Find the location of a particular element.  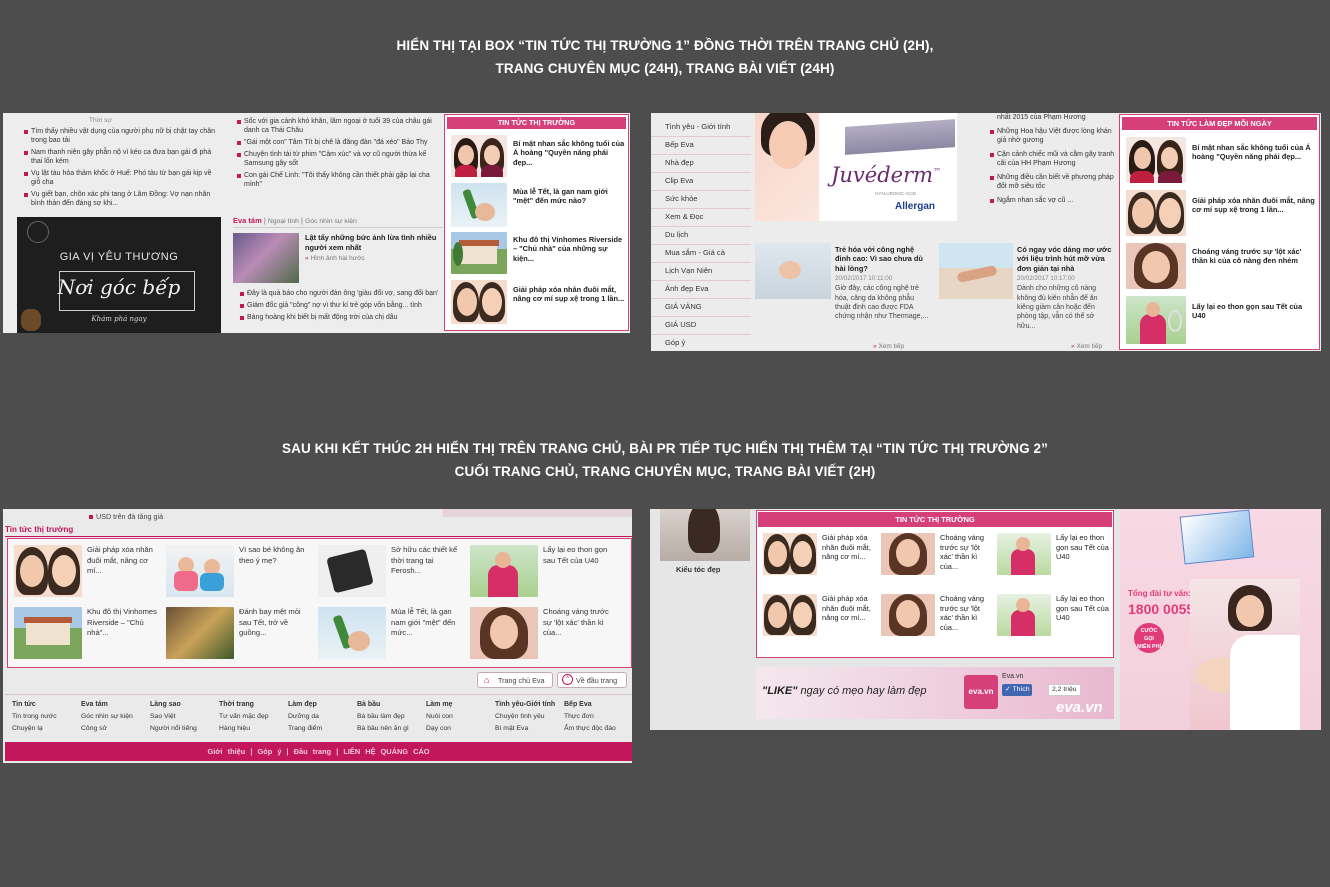

home-button: ⌂ Trang chủ Eva is located at coordinates (515, 680).